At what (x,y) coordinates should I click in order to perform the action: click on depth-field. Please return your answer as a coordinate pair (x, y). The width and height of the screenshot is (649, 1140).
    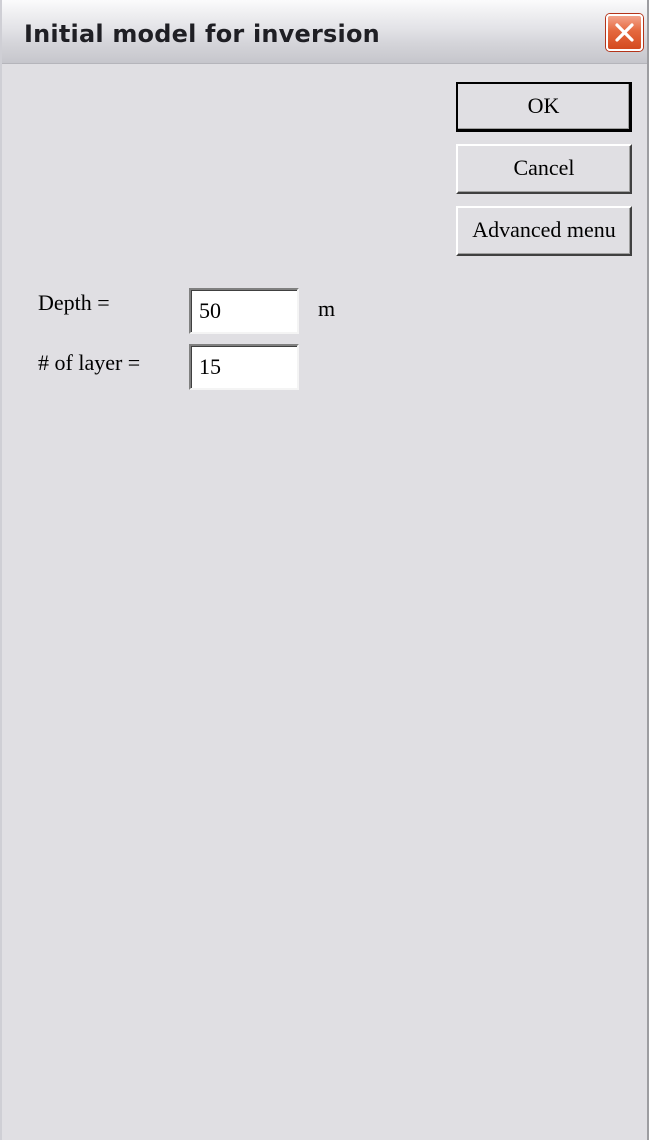
    Looking at the image, I should click on (244, 311).